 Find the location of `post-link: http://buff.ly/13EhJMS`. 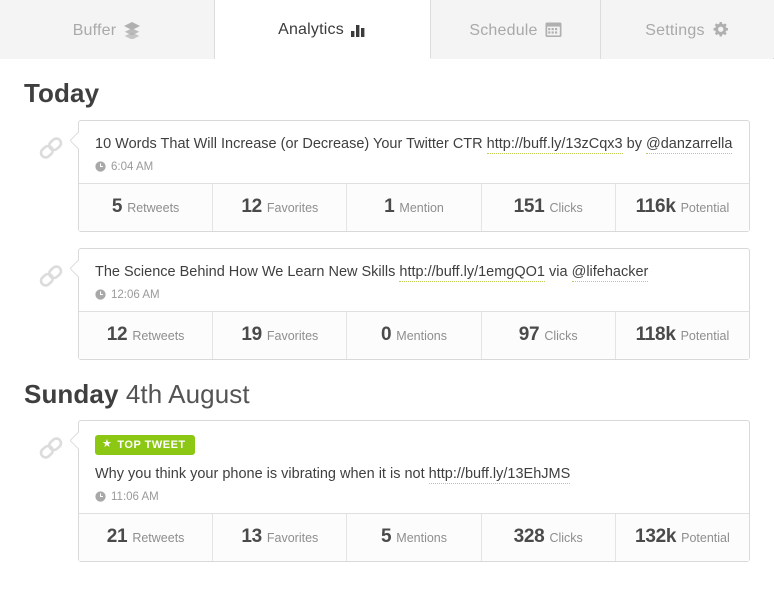

post-link: http://buff.ly/13EhJMS is located at coordinates (499, 474).